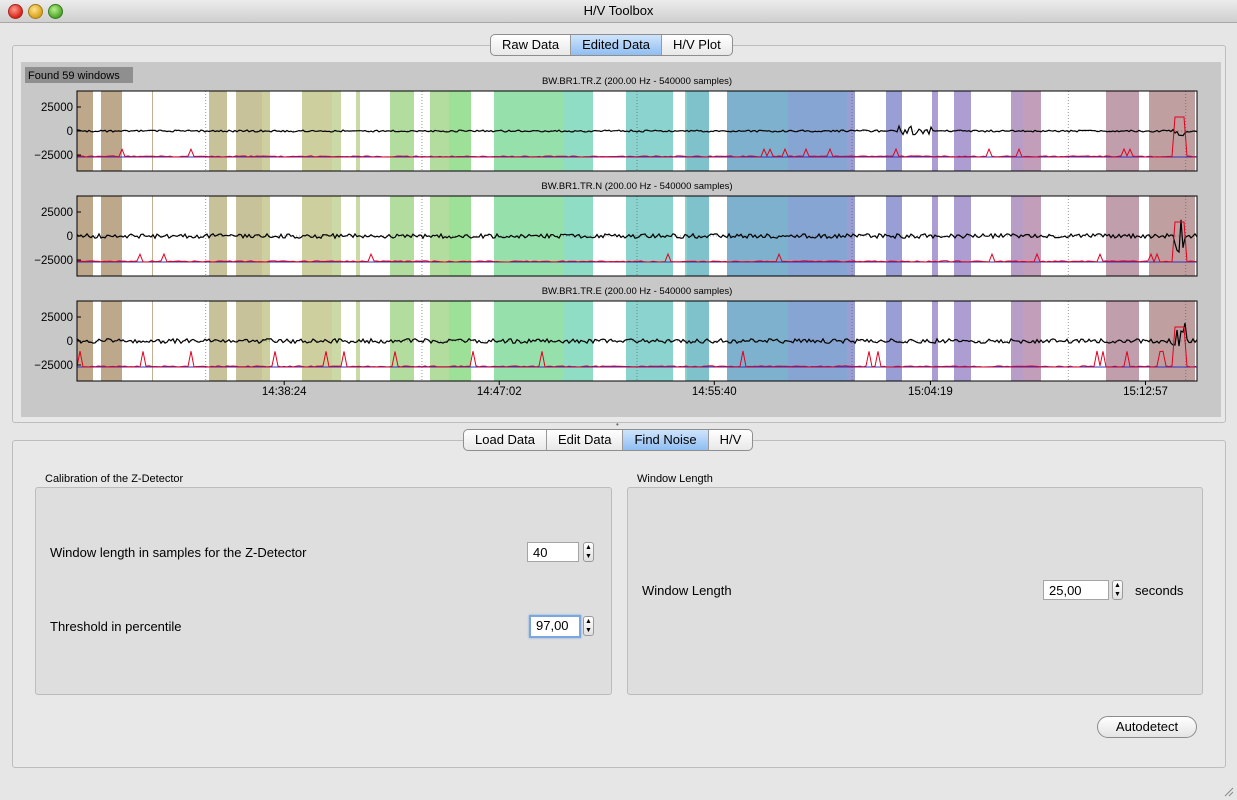 This screenshot has width=1237, height=800. I want to click on autodetect-button: Autodetect, so click(1147, 727).